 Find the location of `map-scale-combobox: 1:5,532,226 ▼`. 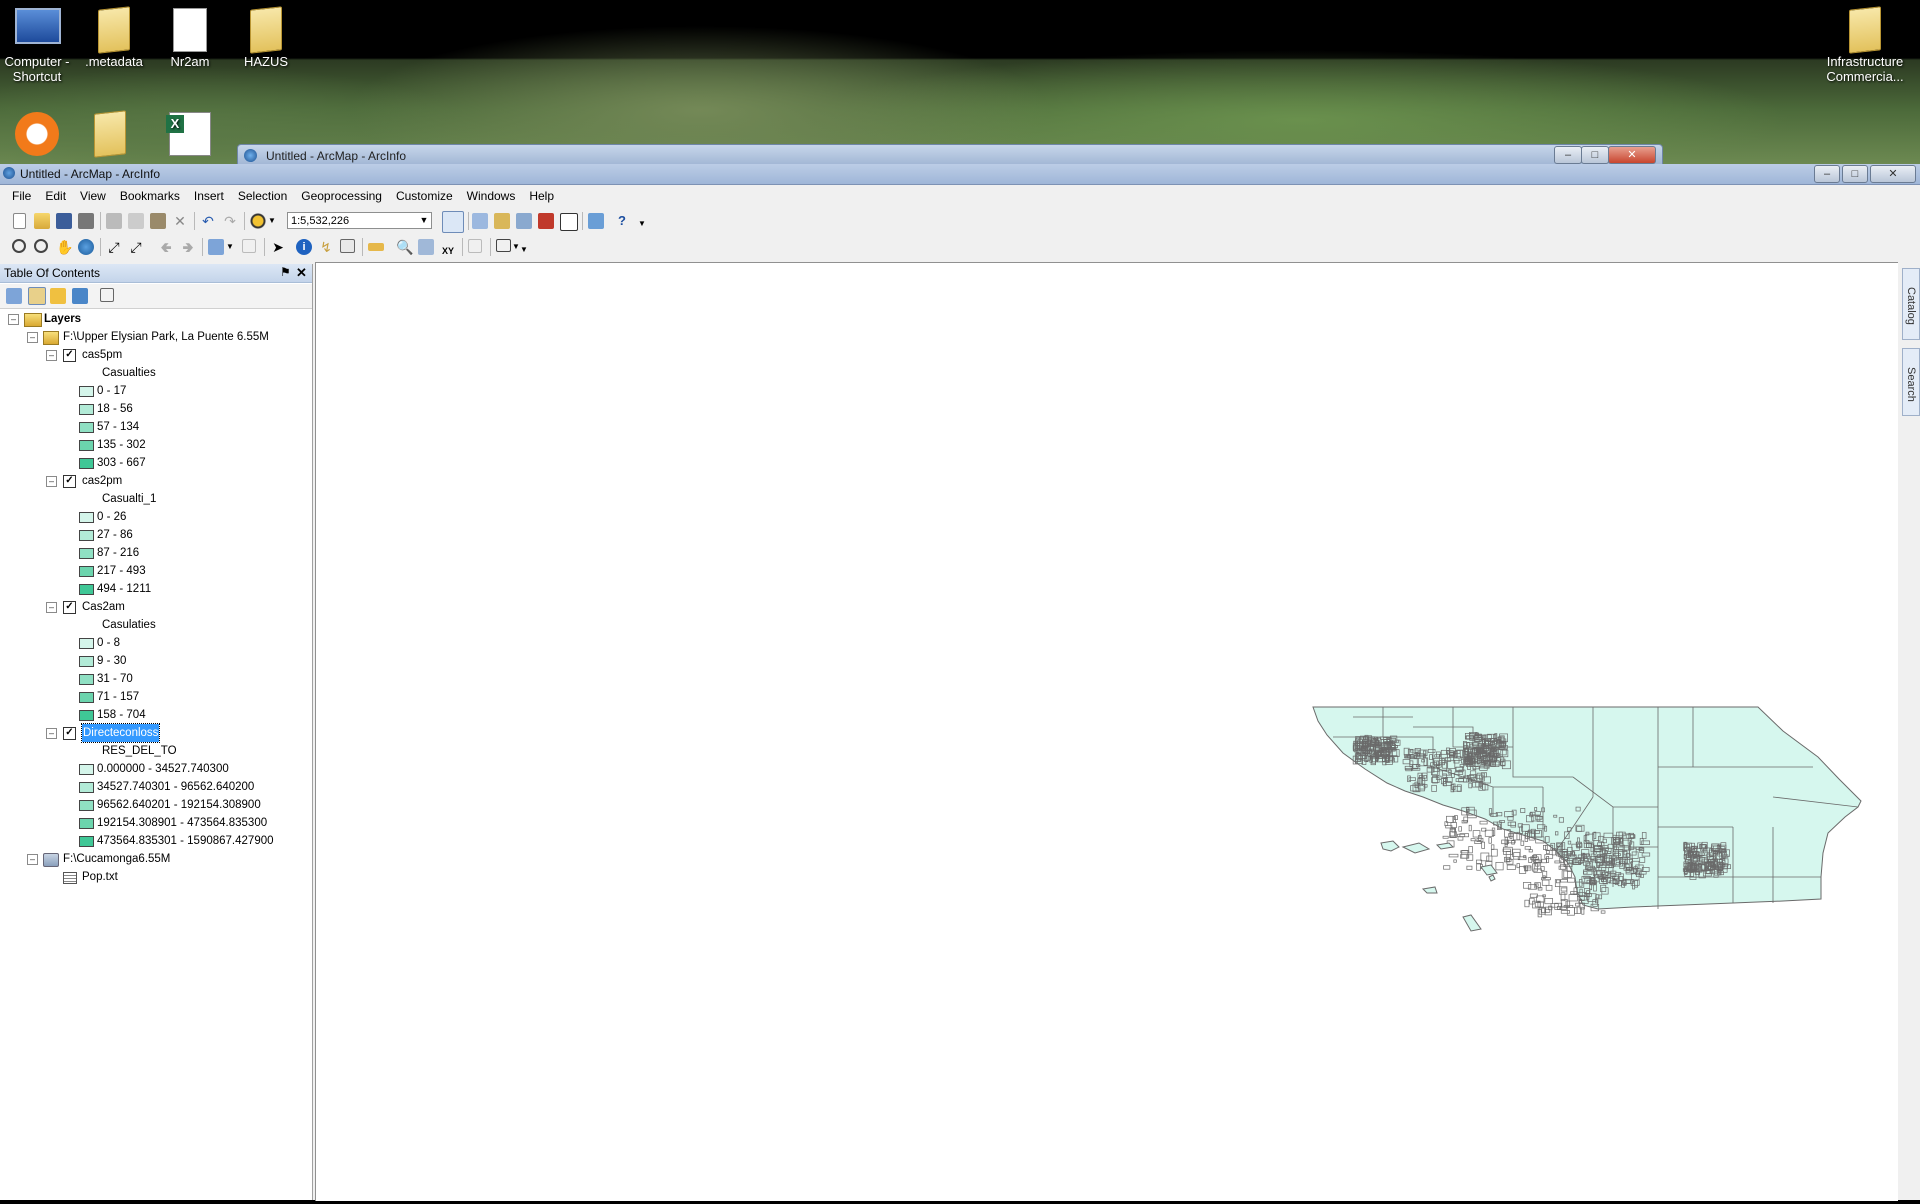

map-scale-combobox: 1:5,532,226 ▼ is located at coordinates (359, 220).